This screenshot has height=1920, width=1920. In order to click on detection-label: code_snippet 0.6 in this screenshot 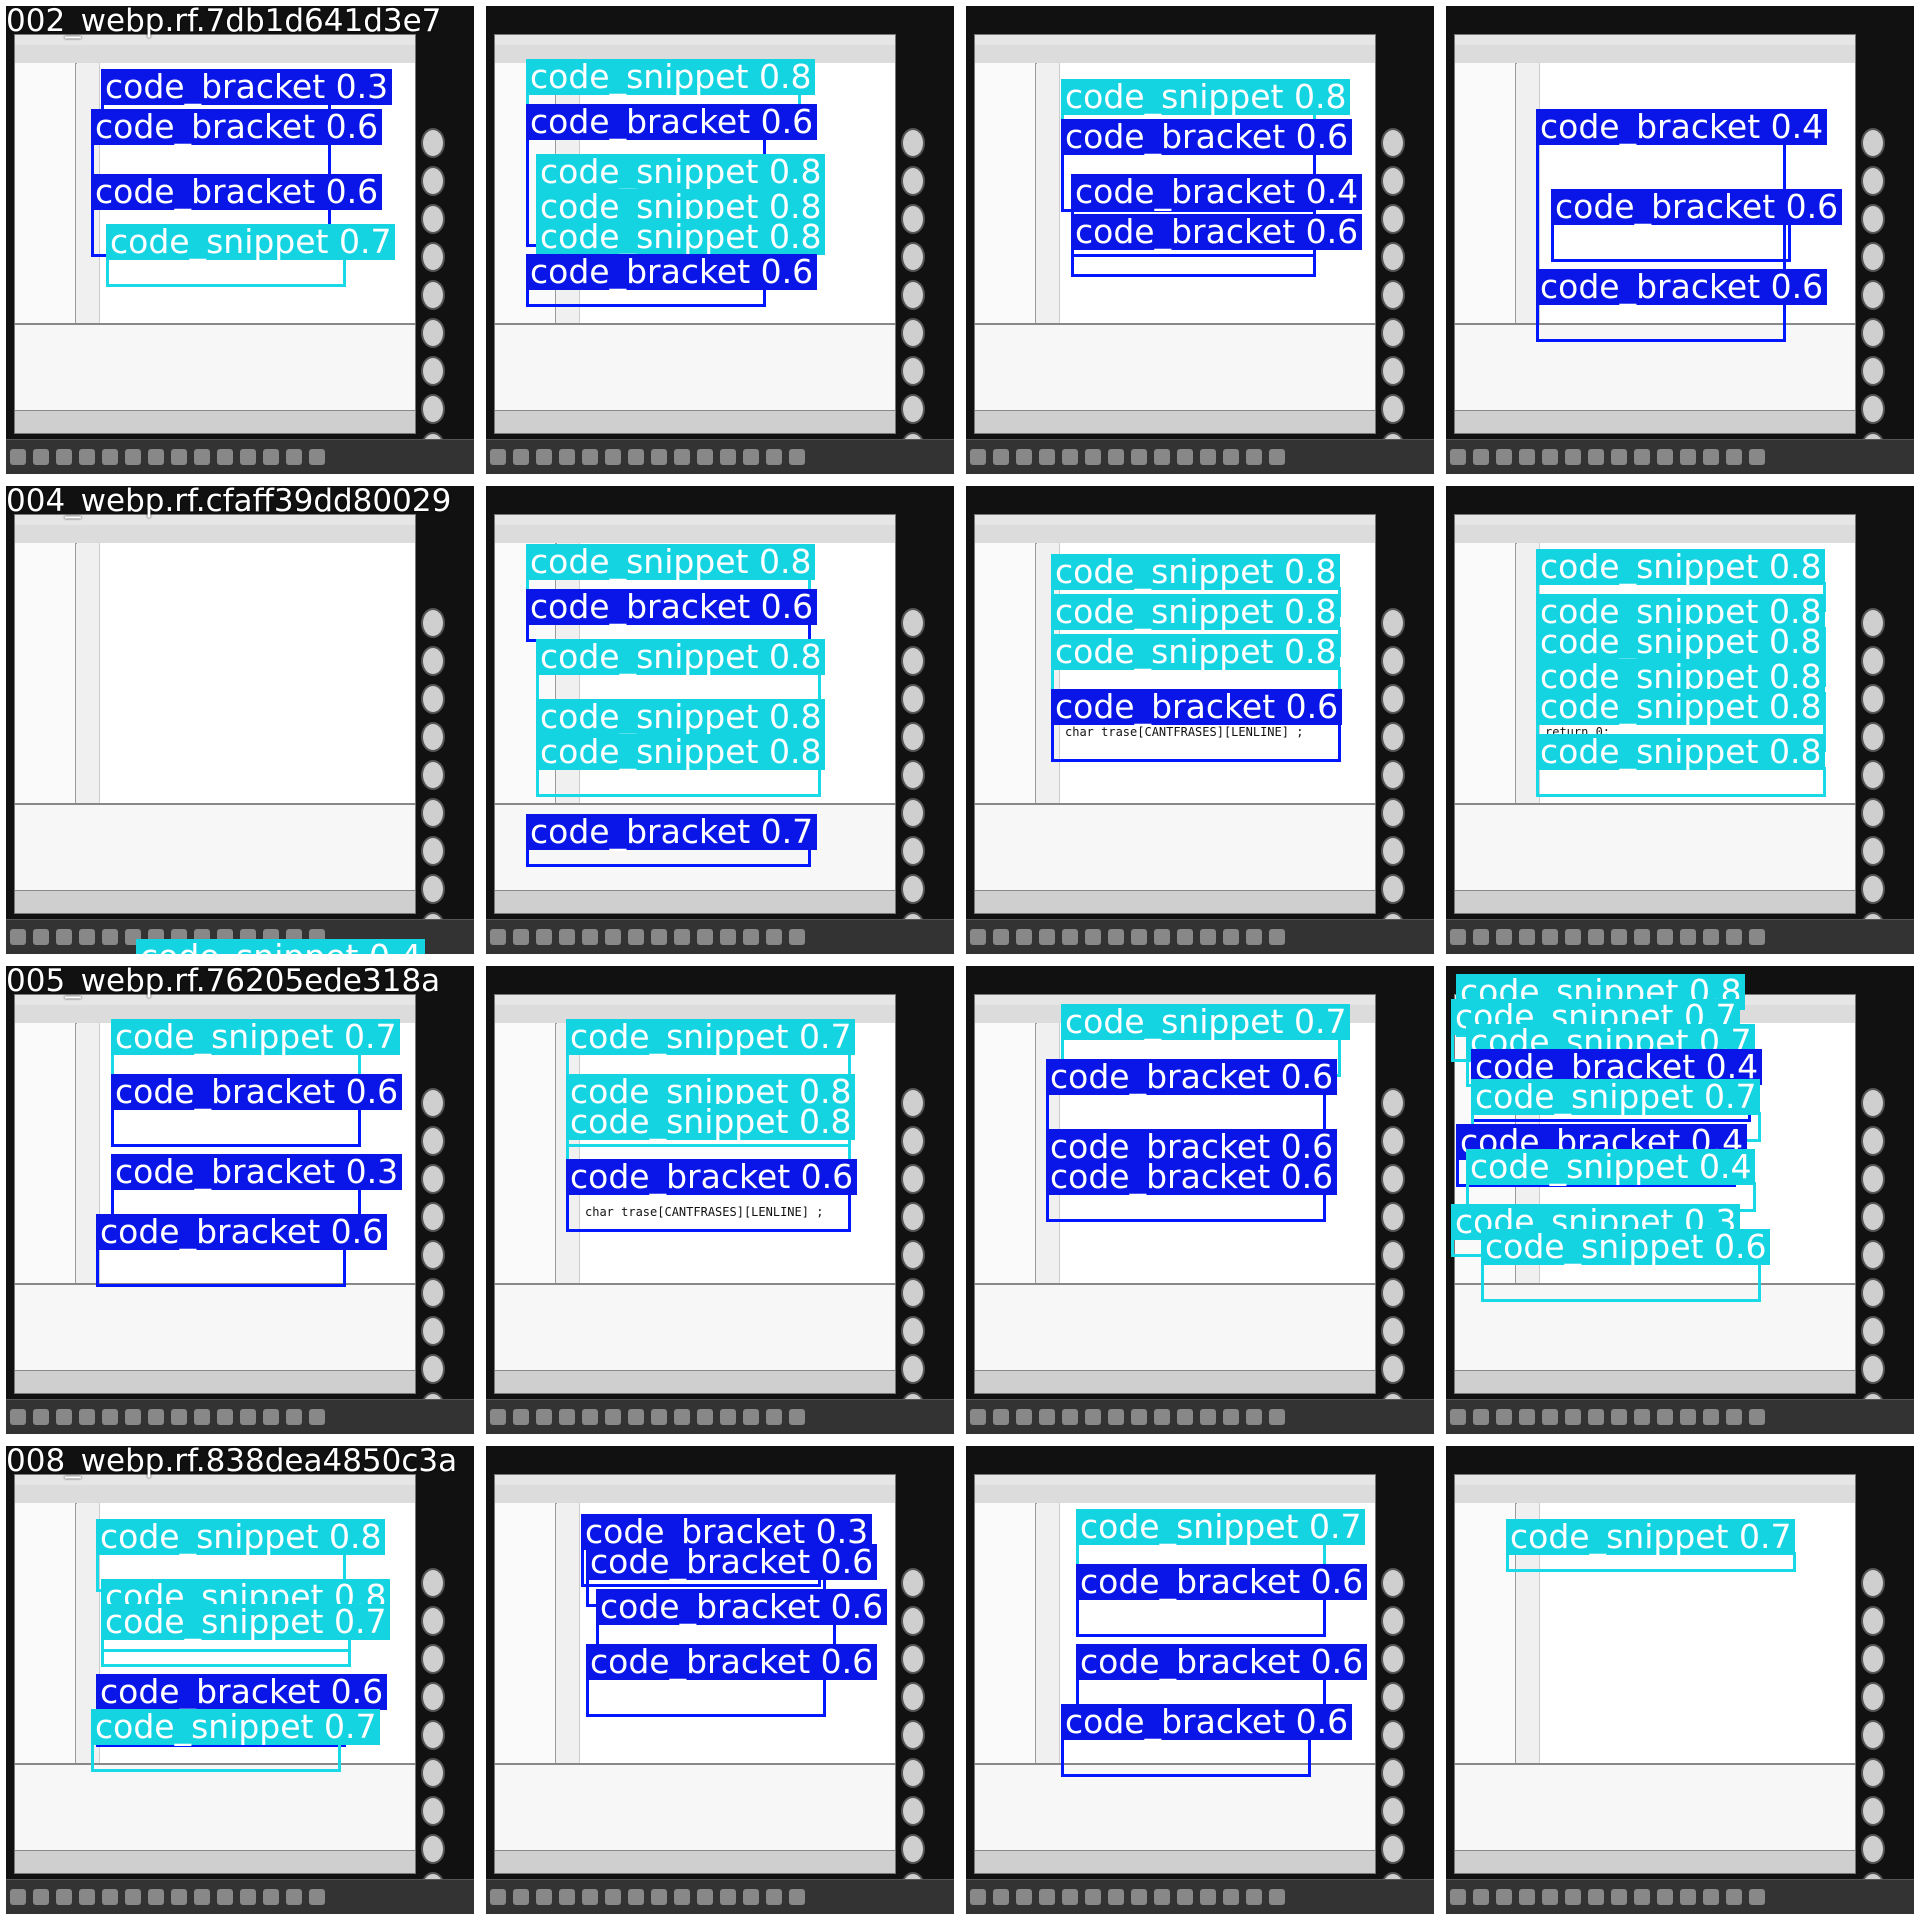, I will do `click(1626, 1247)`.